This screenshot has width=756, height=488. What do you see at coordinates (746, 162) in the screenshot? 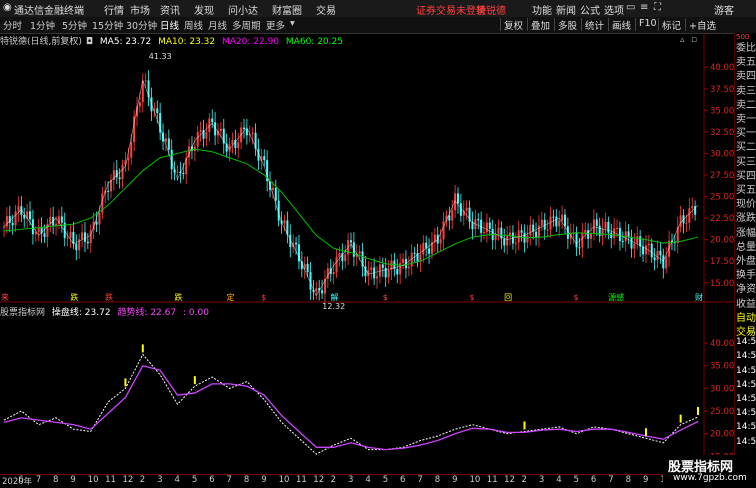
I see `panel-row: 买三` at bounding box center [746, 162].